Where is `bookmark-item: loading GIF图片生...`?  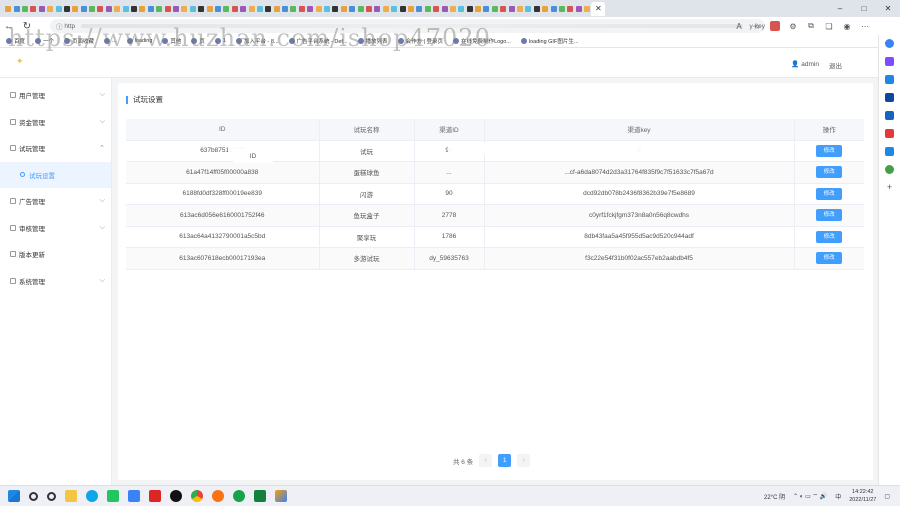
bookmark-item: loading GIF图片生... is located at coordinates (549, 41).